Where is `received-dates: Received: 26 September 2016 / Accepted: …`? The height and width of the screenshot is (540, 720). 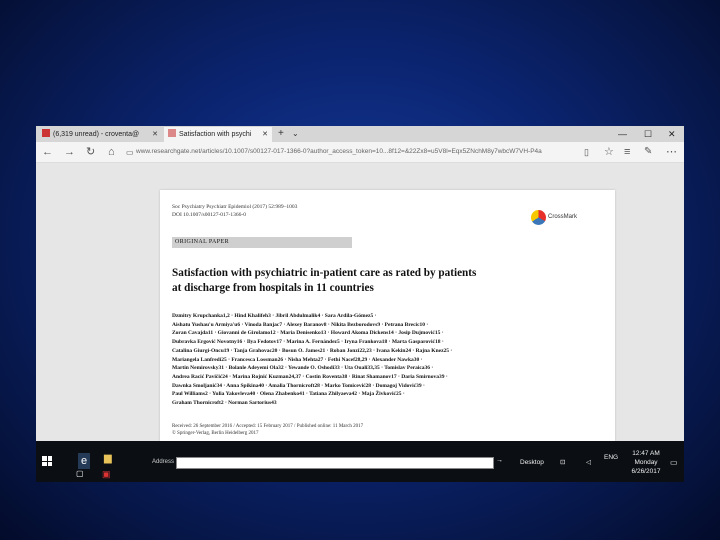
received-dates: Received: 26 September 2016 / Accepted: … is located at coordinates (362, 430).